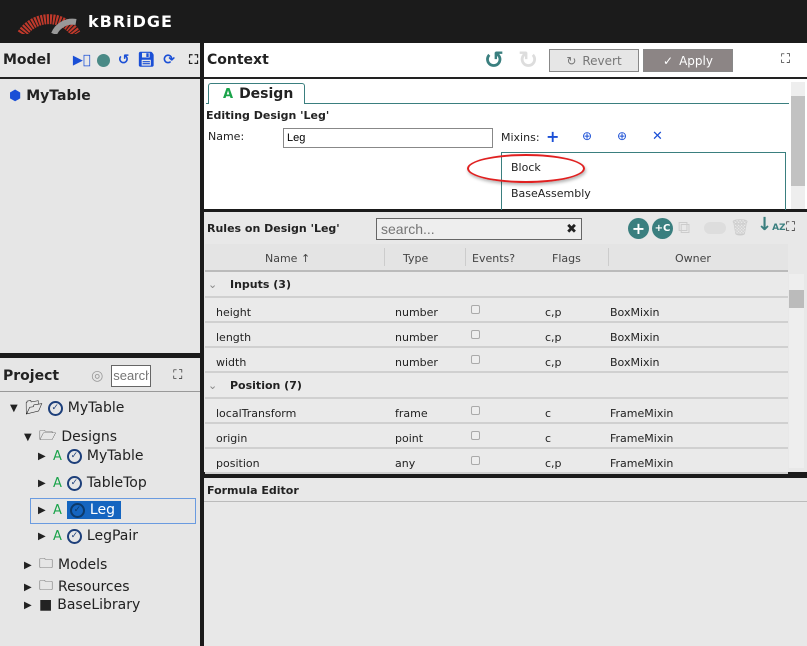 This screenshot has height=646, width=807. I want to click on table-row: localTransform frame c FrameMixin, so click(496, 411).